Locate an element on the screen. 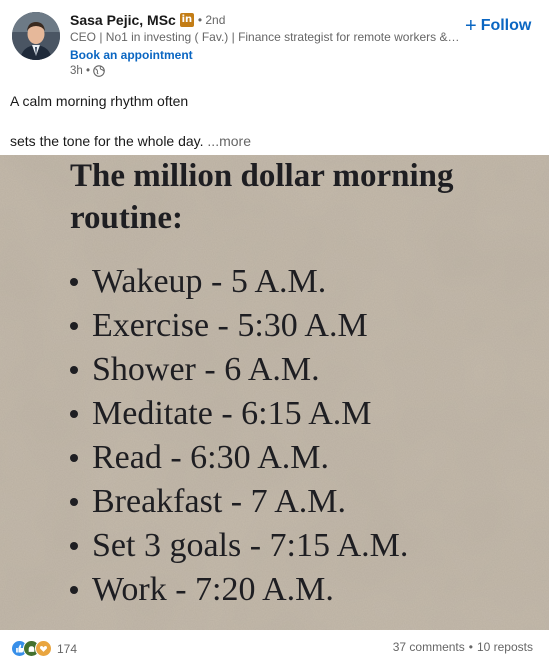 Image resolution: width=555 pixels, height=671 pixels. reaction-count: 174 is located at coordinates (67, 648).